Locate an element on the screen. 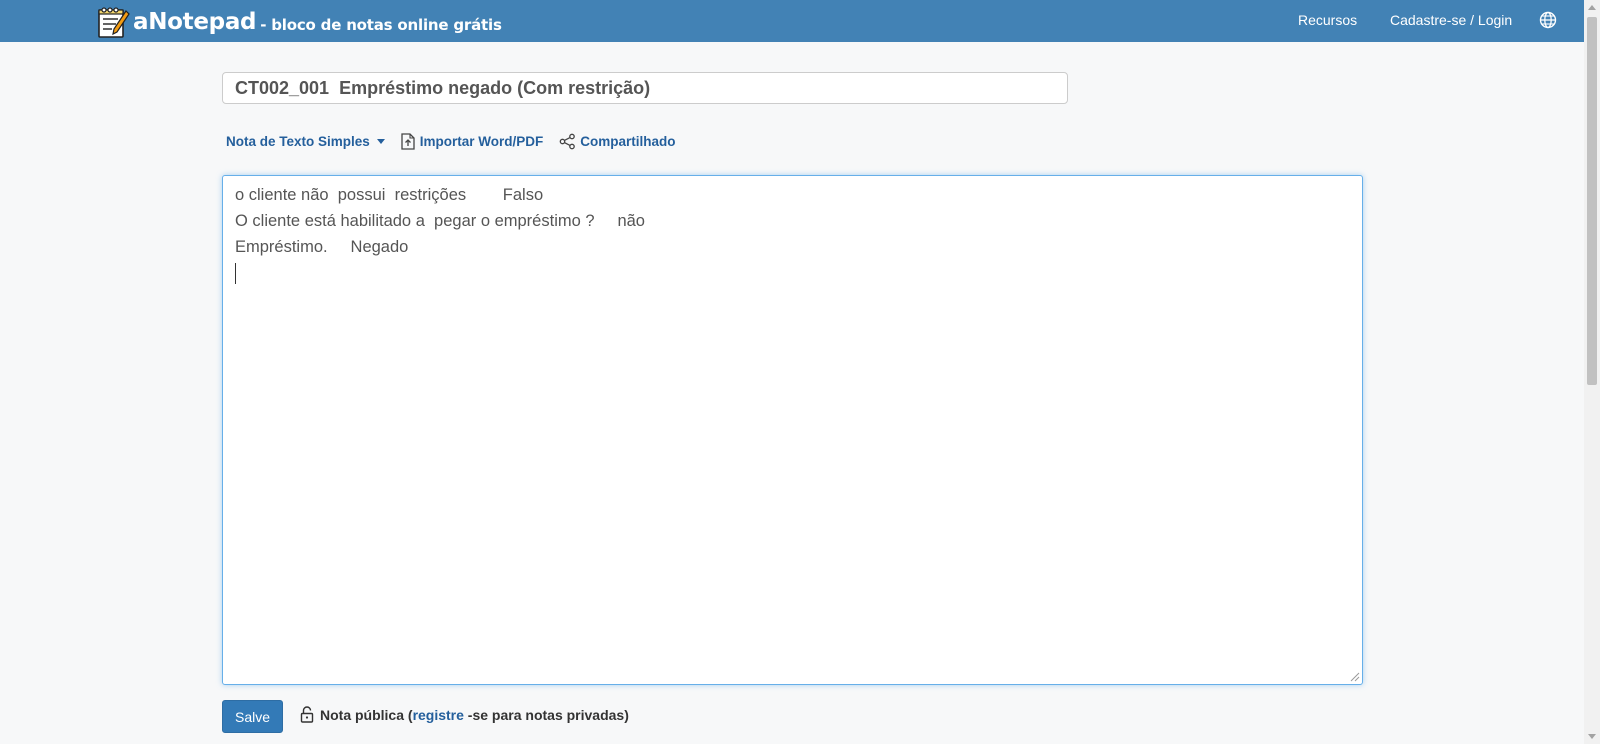 The image size is (1600, 744). share-icon is located at coordinates (567, 141).